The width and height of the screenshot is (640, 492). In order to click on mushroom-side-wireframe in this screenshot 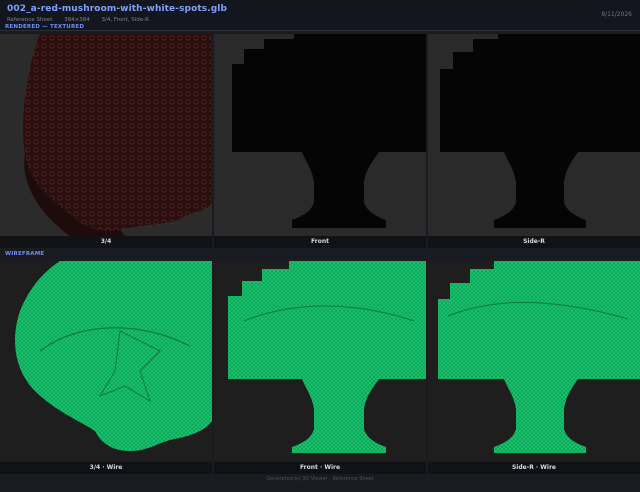, I will do `click(539, 357)`.